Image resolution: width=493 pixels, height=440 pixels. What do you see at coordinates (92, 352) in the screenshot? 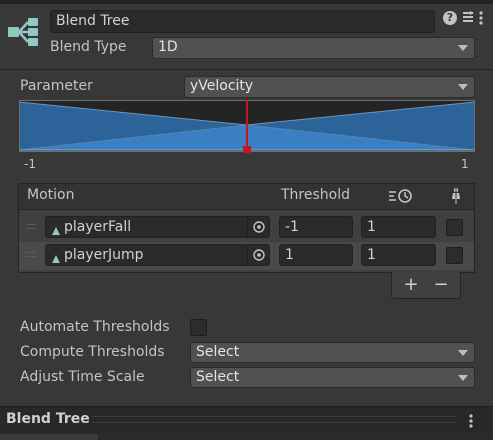
I see `compute-thresholds-label: Compute Thresholds` at bounding box center [92, 352].